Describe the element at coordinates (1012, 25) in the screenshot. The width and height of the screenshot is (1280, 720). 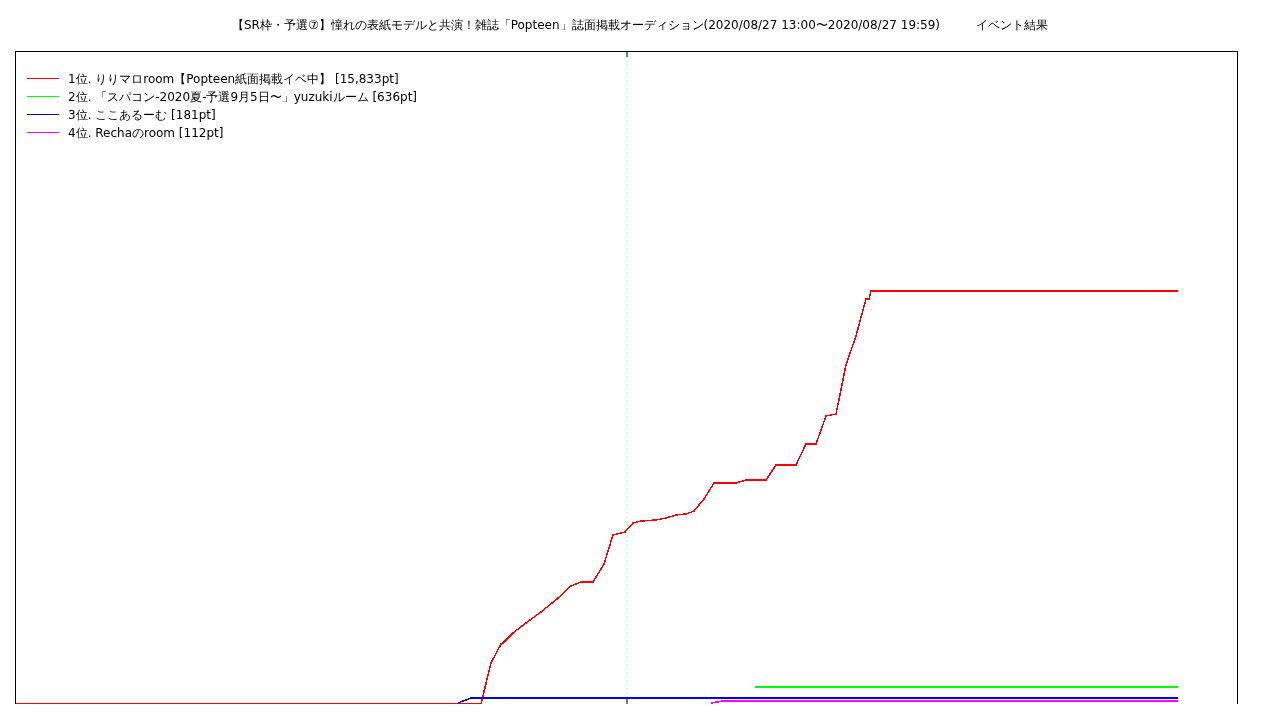
I see `chart-subtitle: イベント結果` at that location.